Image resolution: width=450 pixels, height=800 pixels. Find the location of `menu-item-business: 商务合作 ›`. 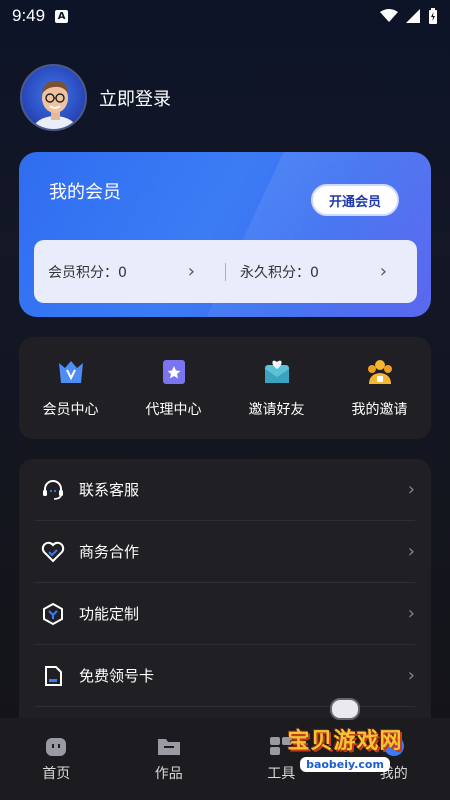

menu-item-business: 商务合作 › is located at coordinates (225, 552).